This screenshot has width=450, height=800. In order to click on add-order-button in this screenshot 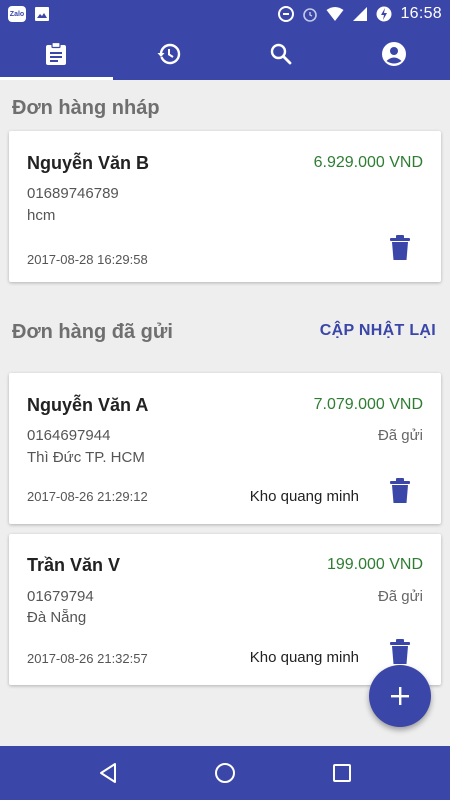, I will do `click(400, 696)`.